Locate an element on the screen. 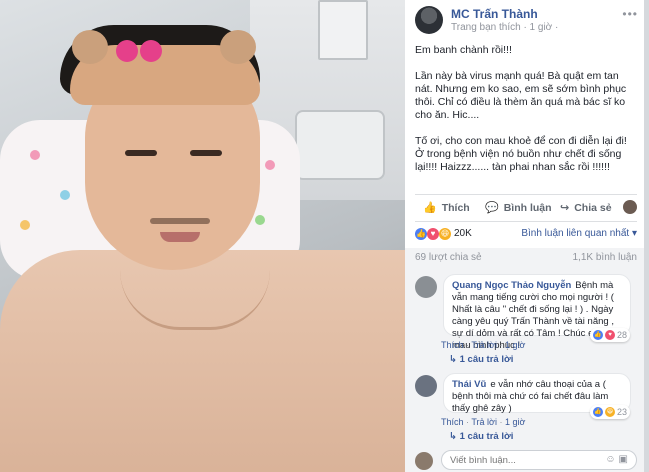 The height and width of the screenshot is (472, 649). comment-label: Bình luận is located at coordinates (527, 207).